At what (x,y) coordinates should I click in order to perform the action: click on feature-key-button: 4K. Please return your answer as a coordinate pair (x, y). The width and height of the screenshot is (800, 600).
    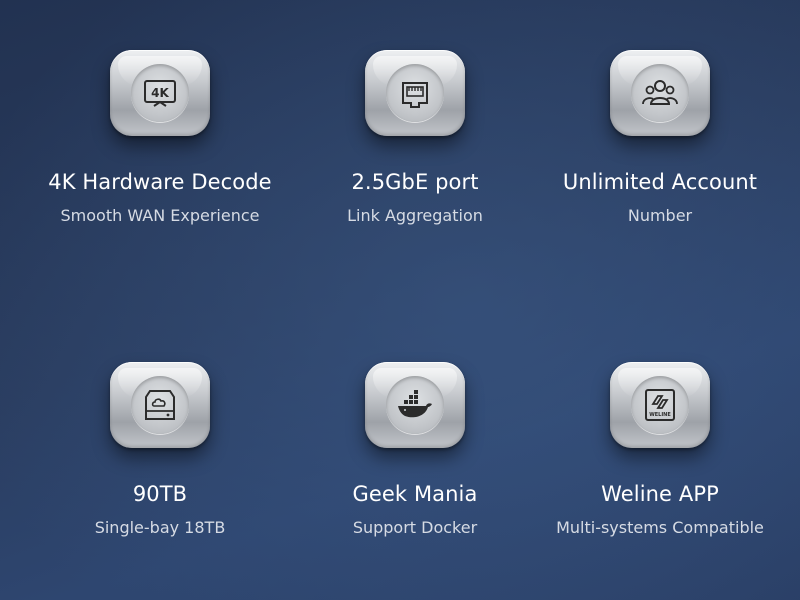
    Looking at the image, I should click on (160, 93).